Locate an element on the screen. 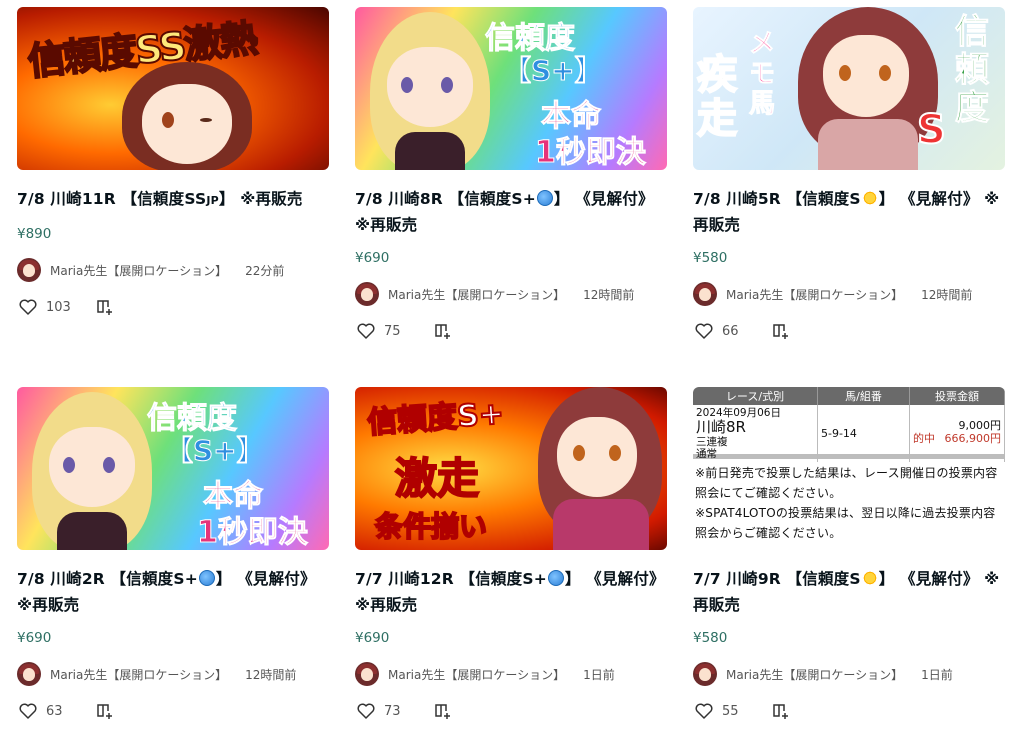 Image resolution: width=1024 pixels, height=736 pixels. article-title: 7/8 川崎11R 【信頼度SSJP】 ※再販売 is located at coordinates (173, 200).